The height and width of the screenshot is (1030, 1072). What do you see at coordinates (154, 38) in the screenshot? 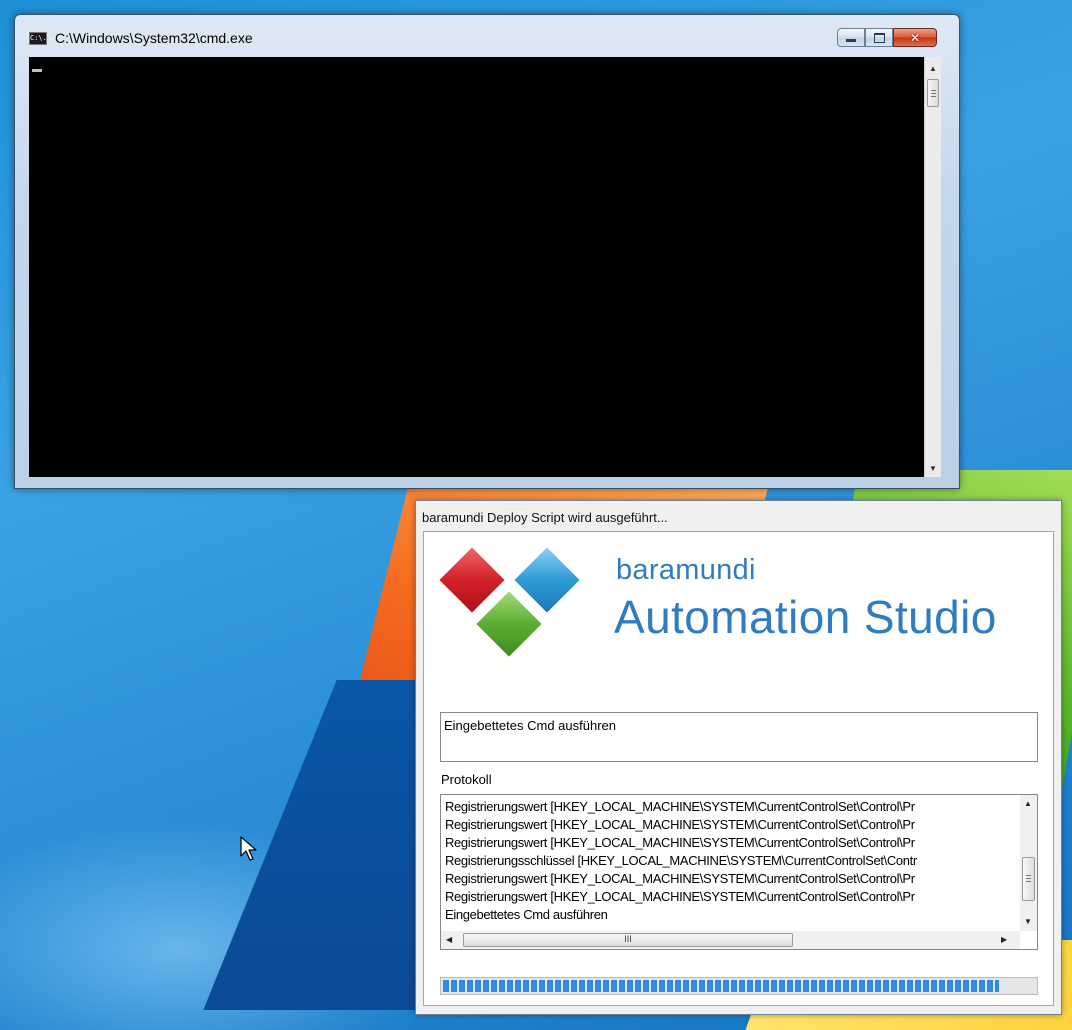
I see `cmd-window-title: C:\Windows\System32\cmd.exe` at bounding box center [154, 38].